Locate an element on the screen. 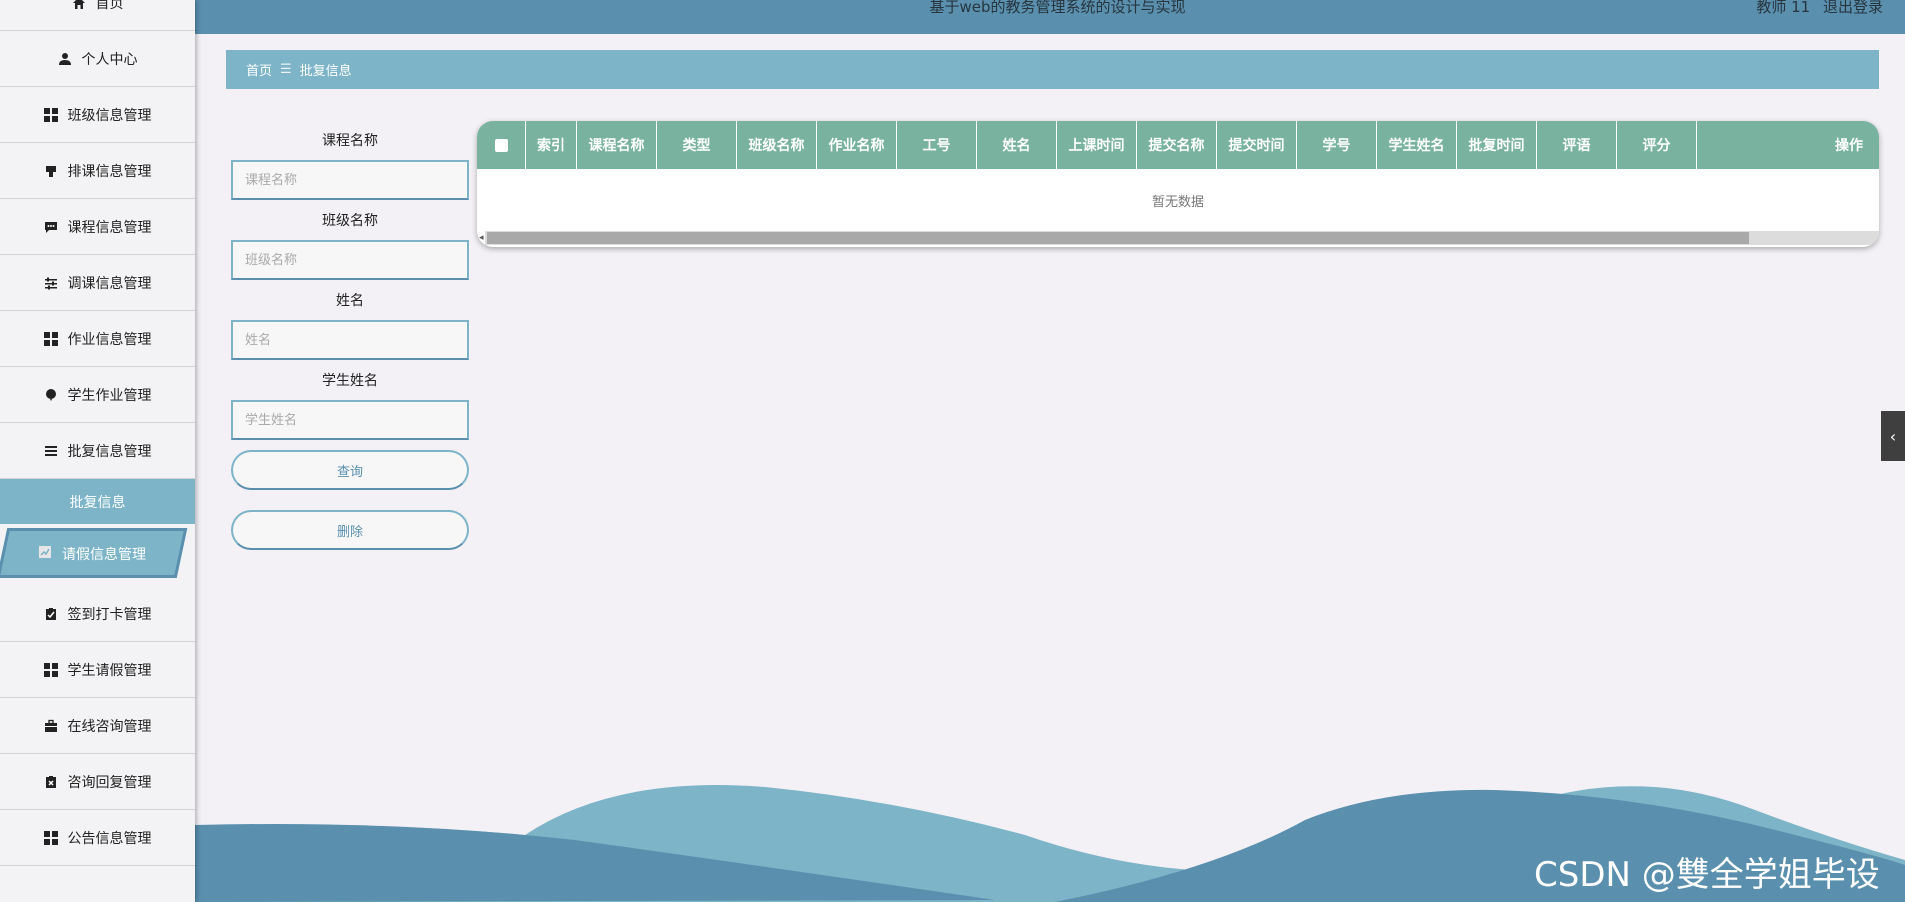  top-header: 基于web的教务管理系统的设计与实现 教师 11 退出登录 is located at coordinates (952, 17).